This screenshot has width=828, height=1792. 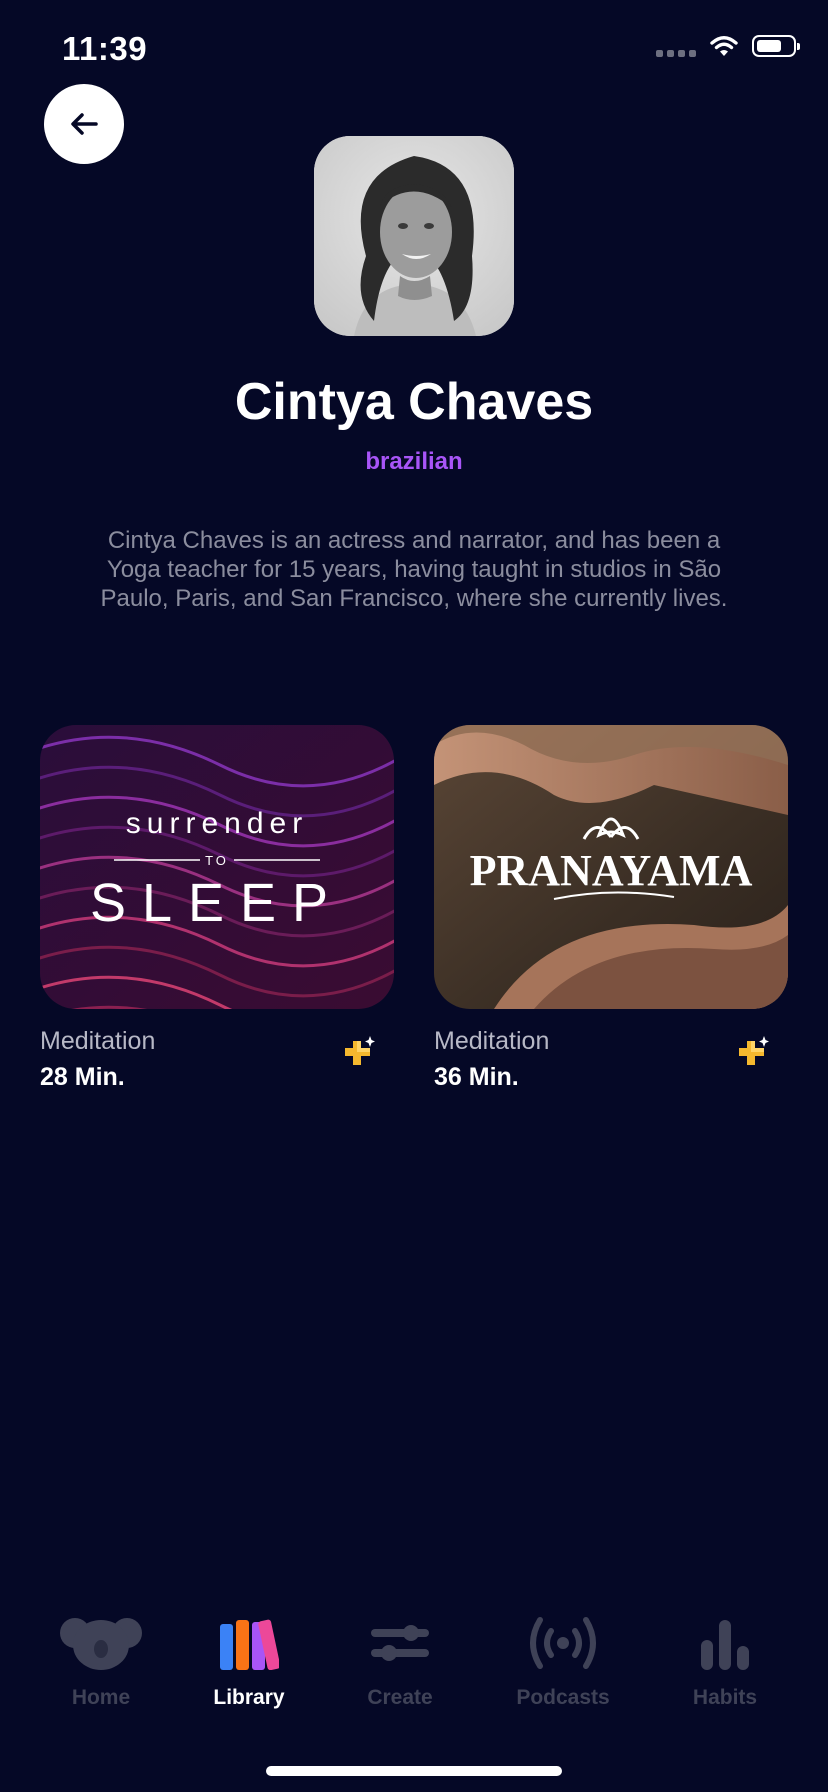 I want to click on tab-create-label: Create, so click(x=400, y=1697).